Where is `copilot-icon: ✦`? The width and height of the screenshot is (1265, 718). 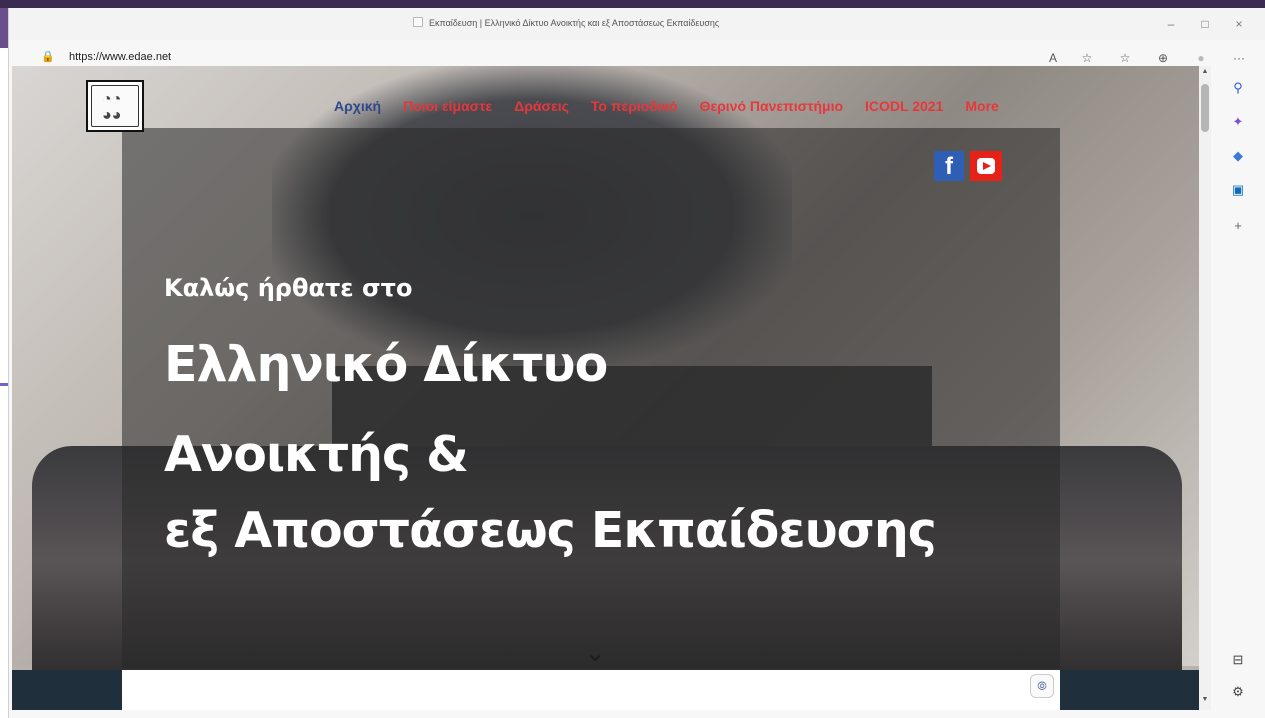 copilot-icon: ✦ is located at coordinates (1238, 122).